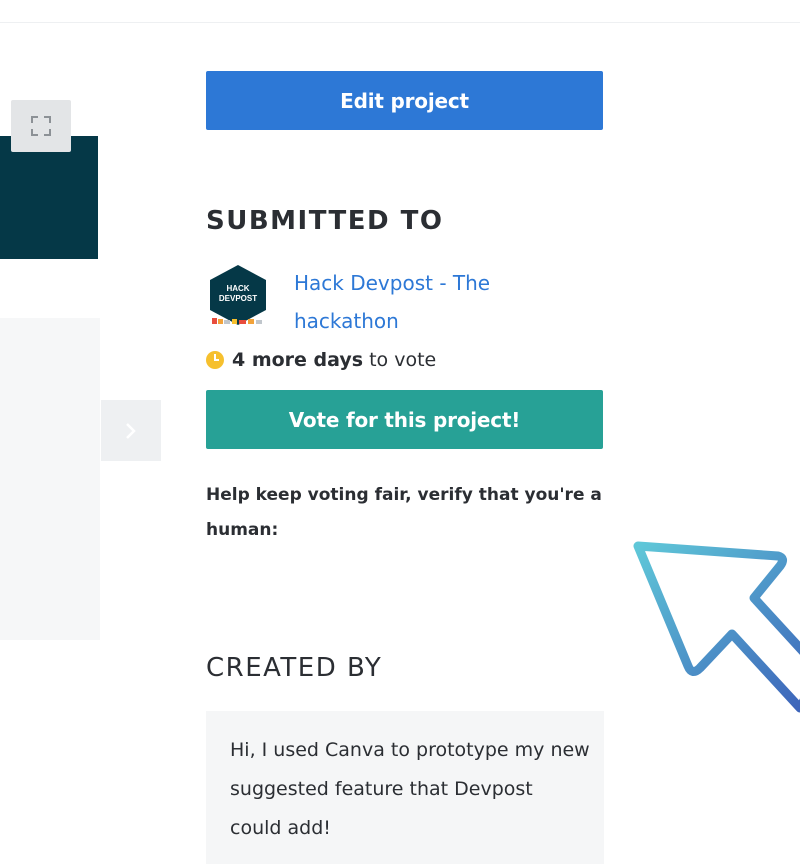 This screenshot has width=800, height=864. Describe the element at coordinates (419, 302) in the screenshot. I see `hackathon-link: Hack Devpost - The hackathon` at that location.